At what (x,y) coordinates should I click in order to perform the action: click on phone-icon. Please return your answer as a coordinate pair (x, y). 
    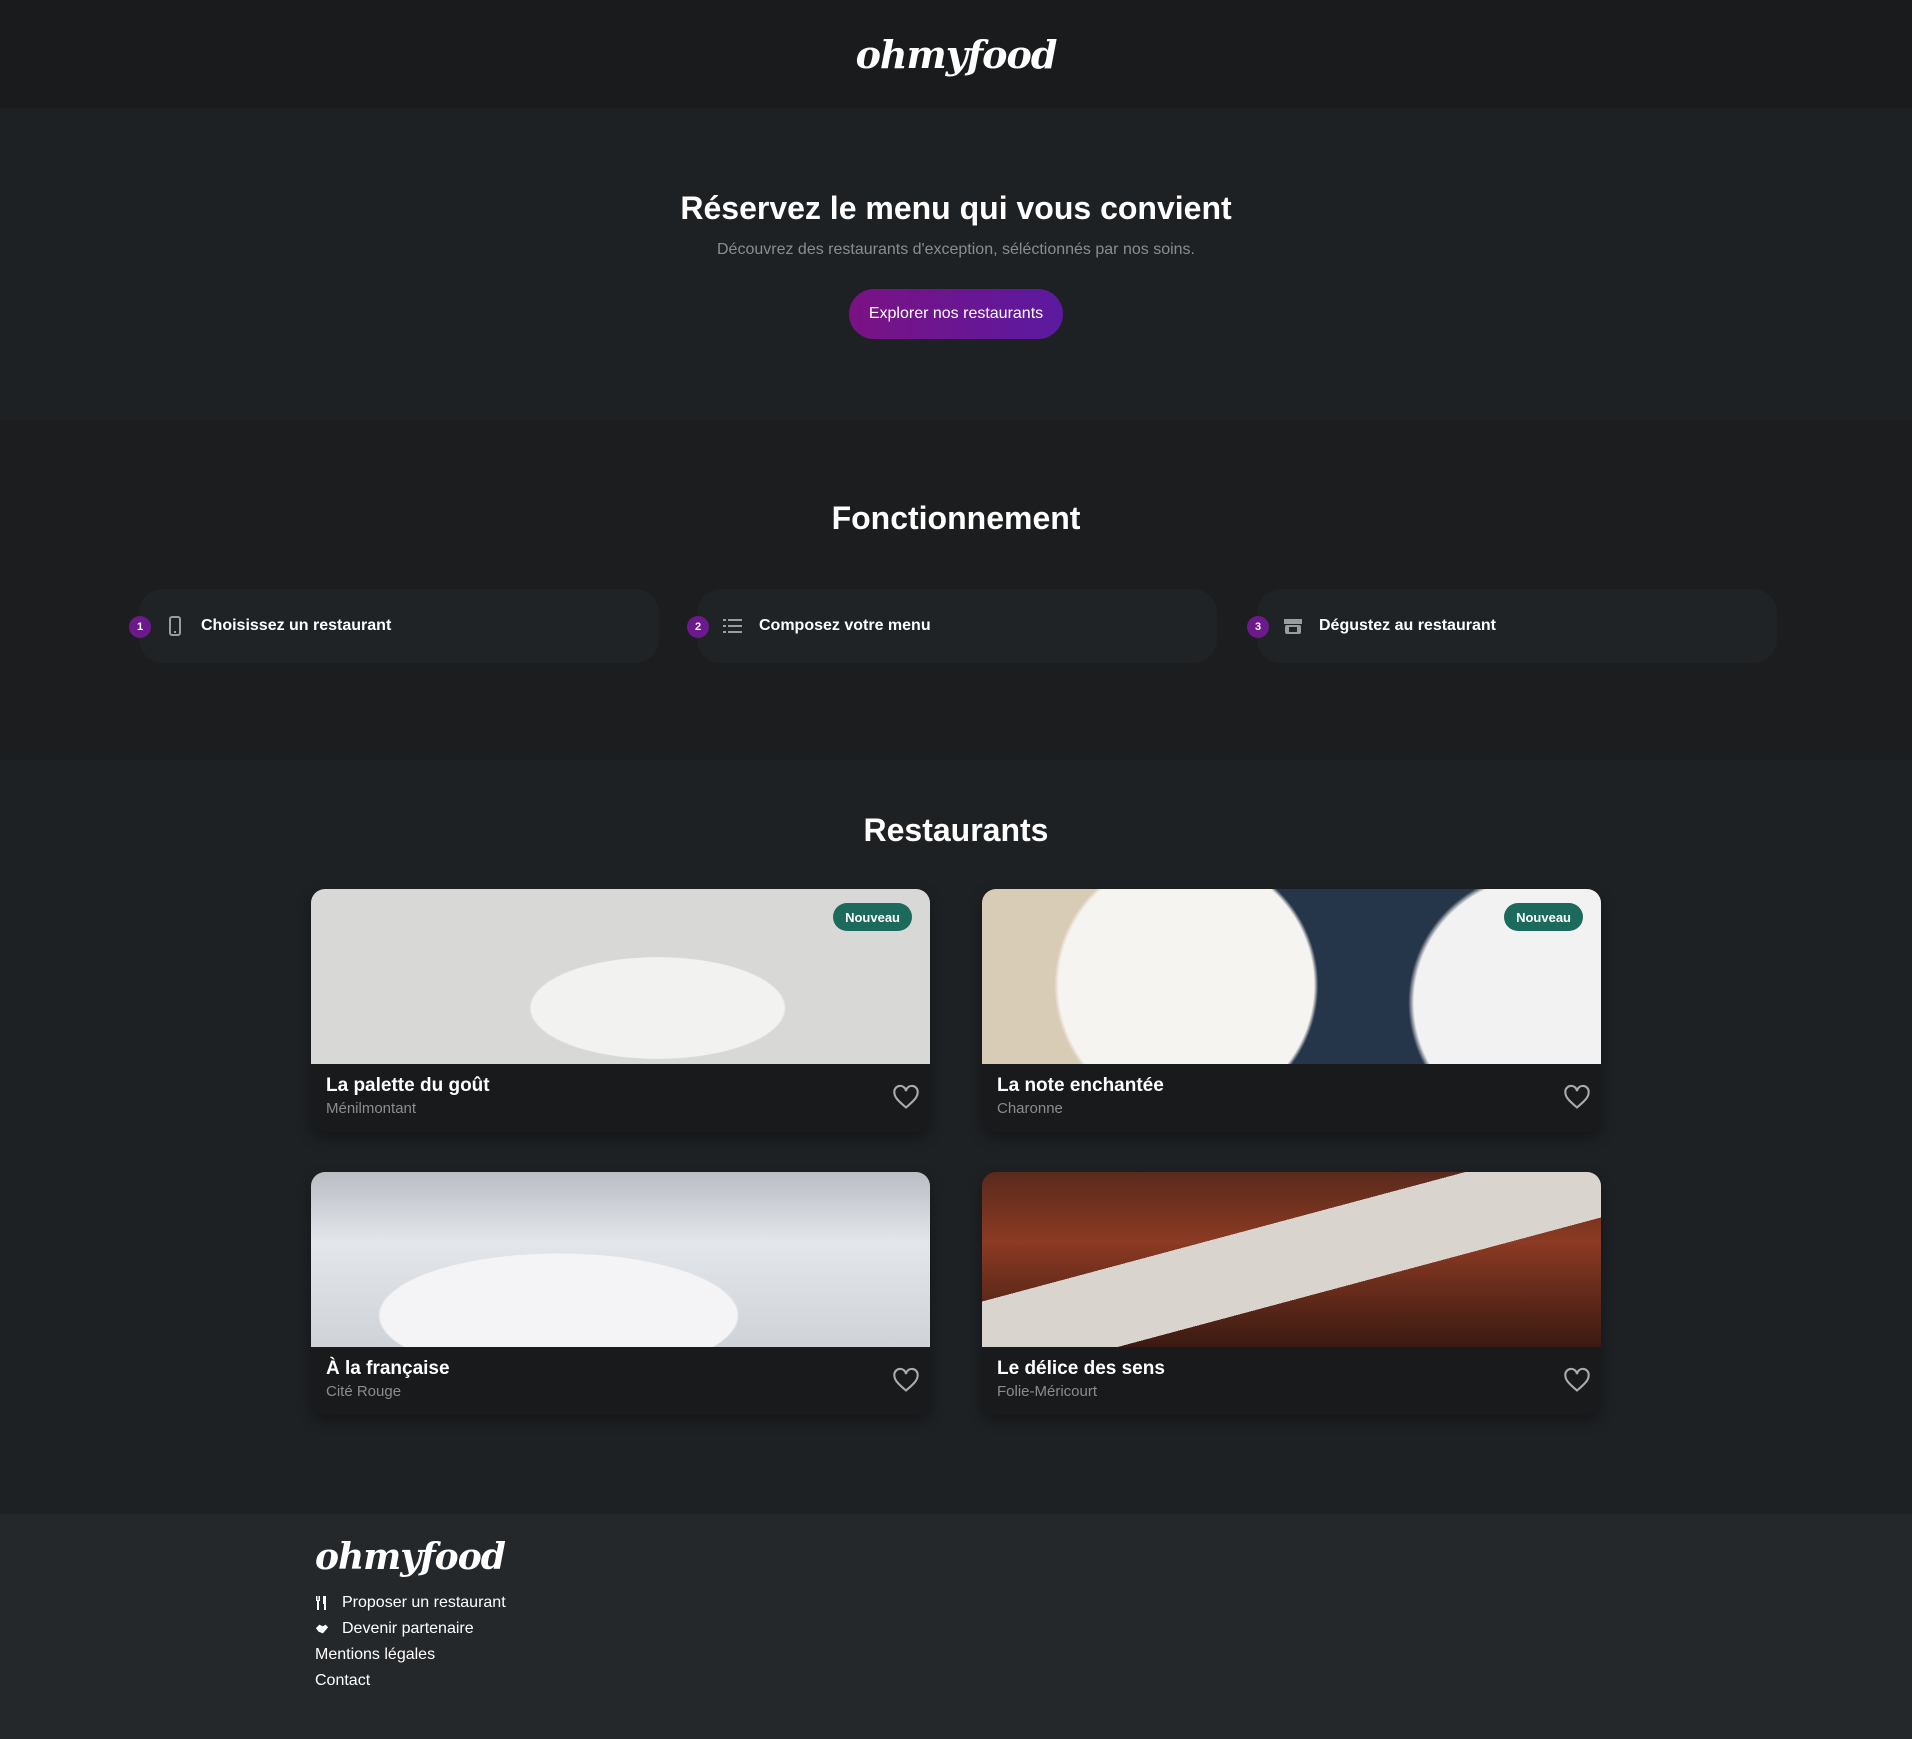
    Looking at the image, I should click on (175, 626).